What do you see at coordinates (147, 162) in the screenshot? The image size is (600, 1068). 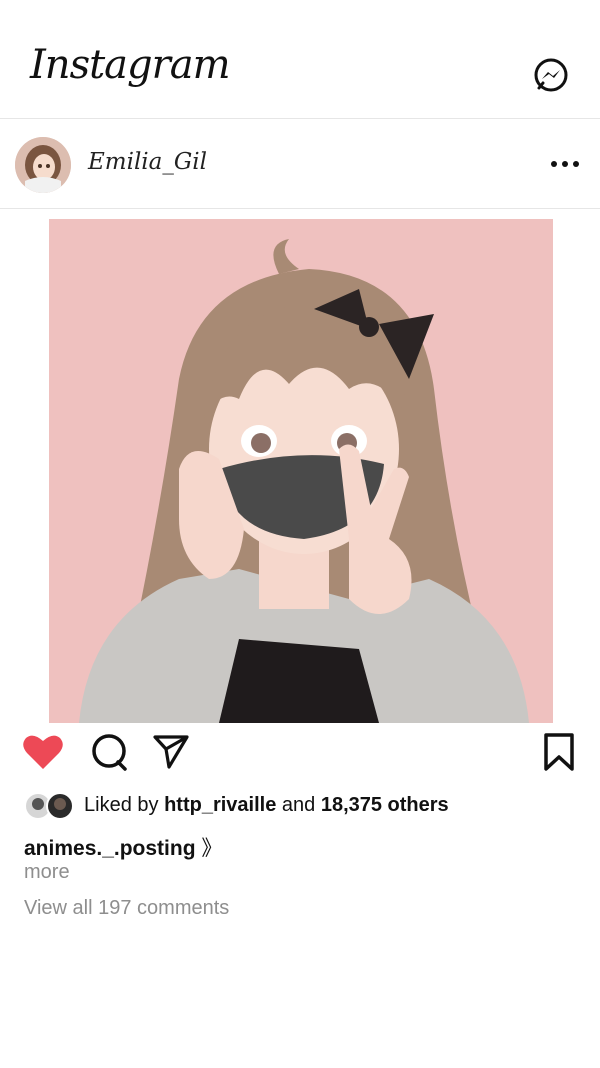 I see `post-username: Emilia_Gil` at bounding box center [147, 162].